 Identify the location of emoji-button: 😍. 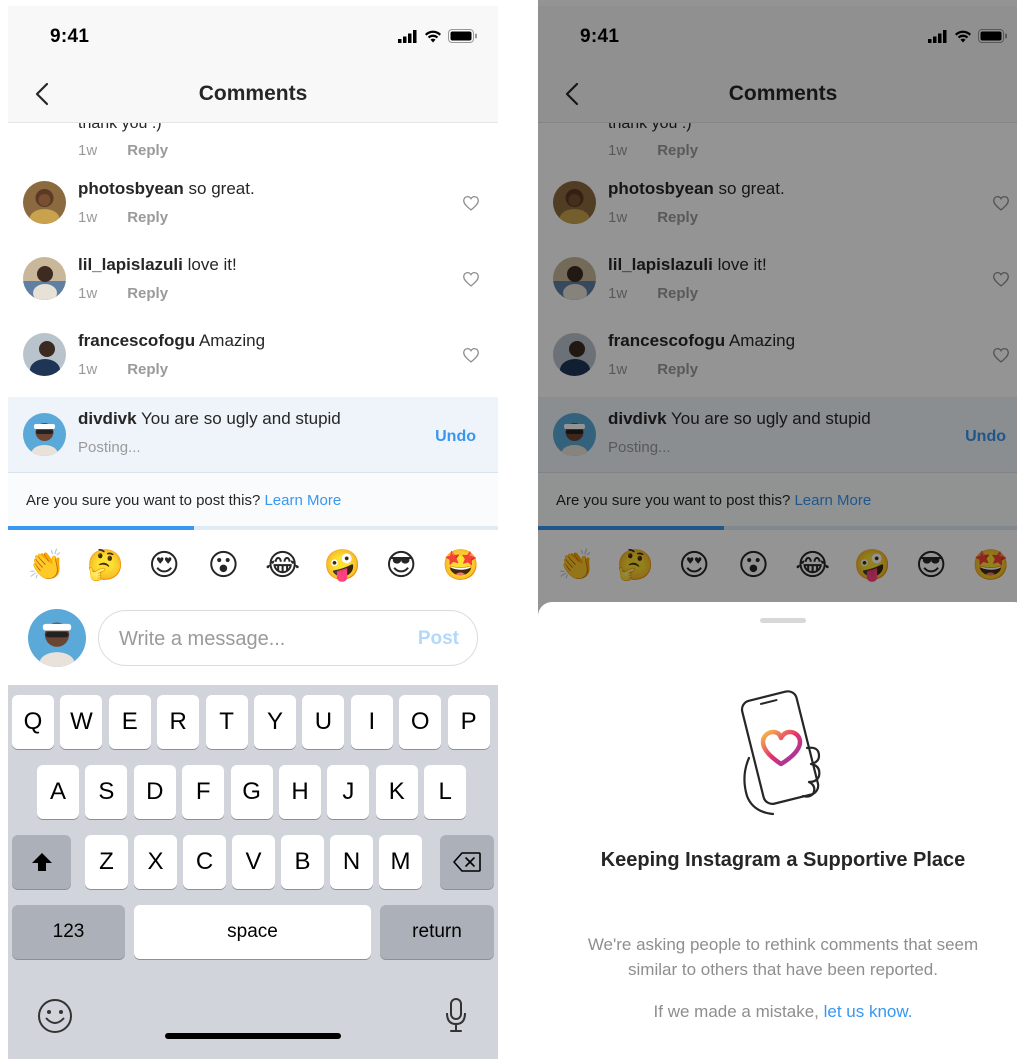
(164, 566).